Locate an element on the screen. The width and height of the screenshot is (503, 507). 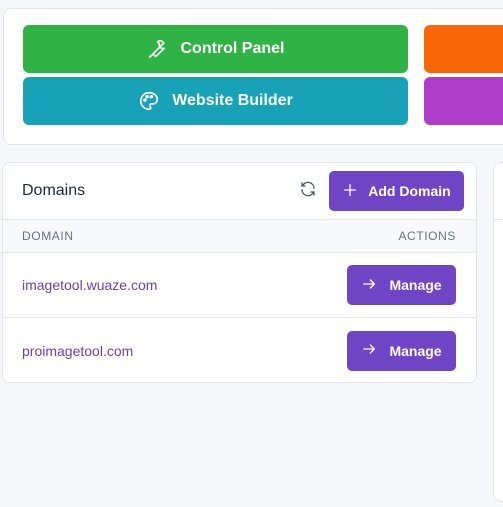
palette-icon is located at coordinates (149, 101).